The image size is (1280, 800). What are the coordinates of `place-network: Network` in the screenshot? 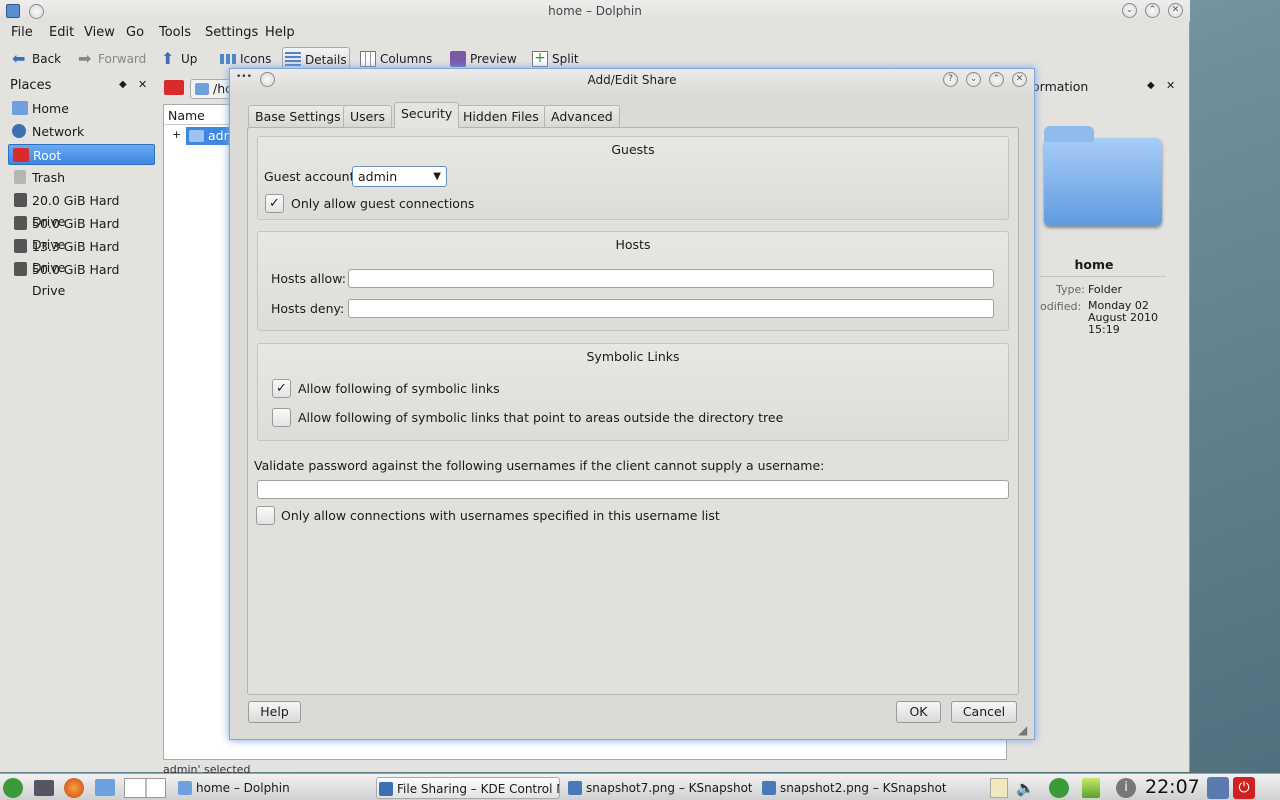 It's located at (81, 131).